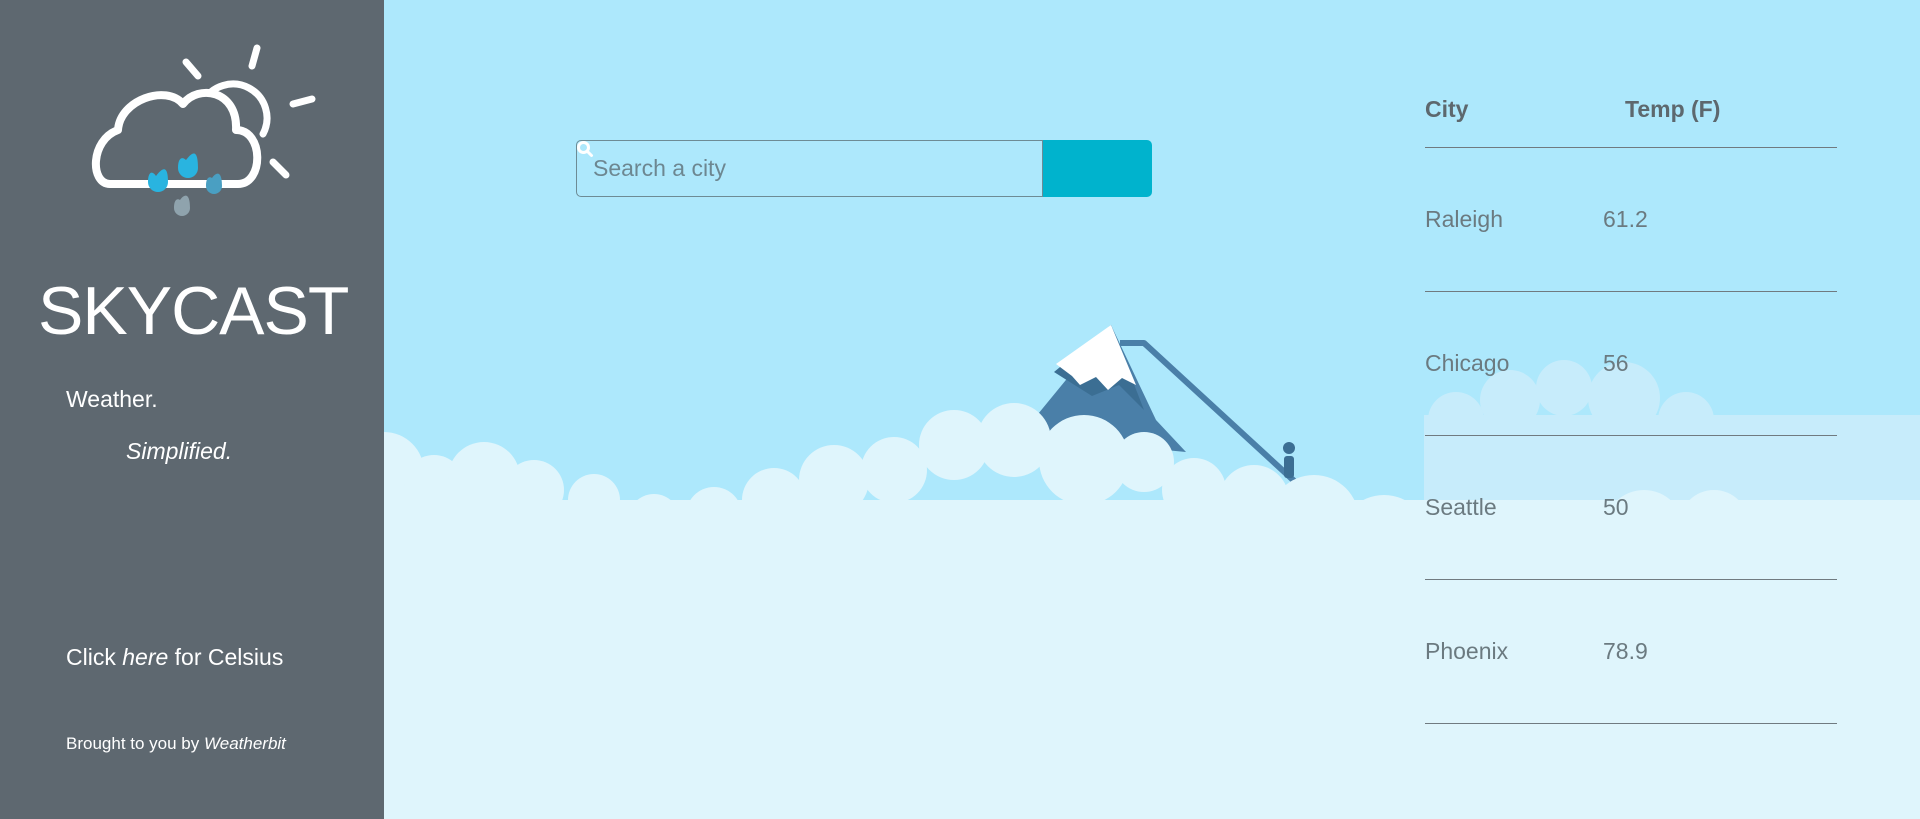 The image size is (1920, 819). I want to click on credit: Brought to you by Weatherbit, so click(176, 744).